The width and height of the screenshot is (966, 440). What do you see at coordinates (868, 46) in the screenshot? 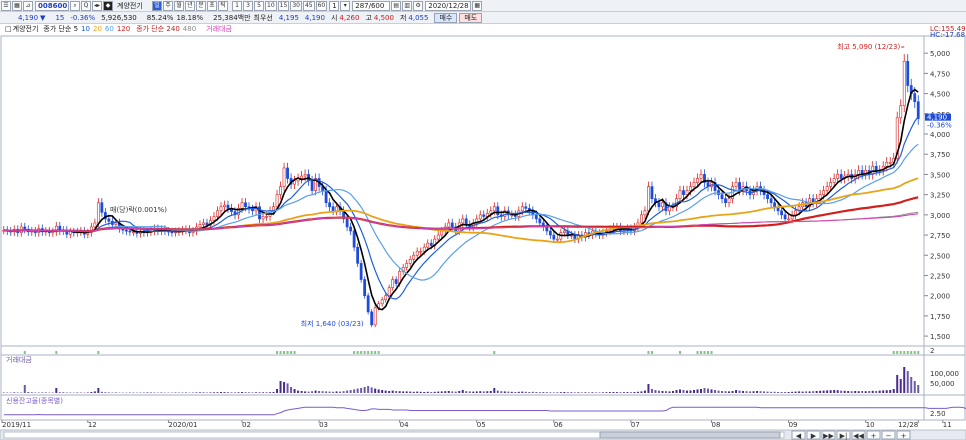
I see `high-annotation: 최고 5,090 (12/23)` at bounding box center [868, 46].